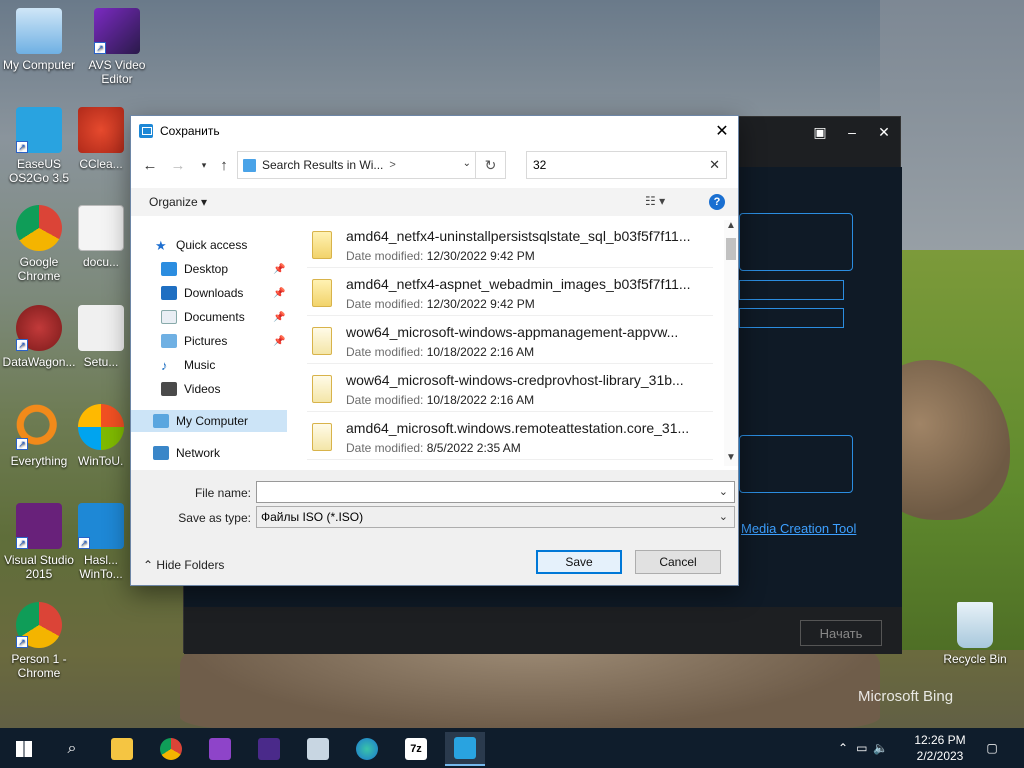 Image resolution: width=1024 pixels, height=768 pixels. What do you see at coordinates (186, 453) in the screenshot?
I see `nav-item-network: Network` at bounding box center [186, 453].